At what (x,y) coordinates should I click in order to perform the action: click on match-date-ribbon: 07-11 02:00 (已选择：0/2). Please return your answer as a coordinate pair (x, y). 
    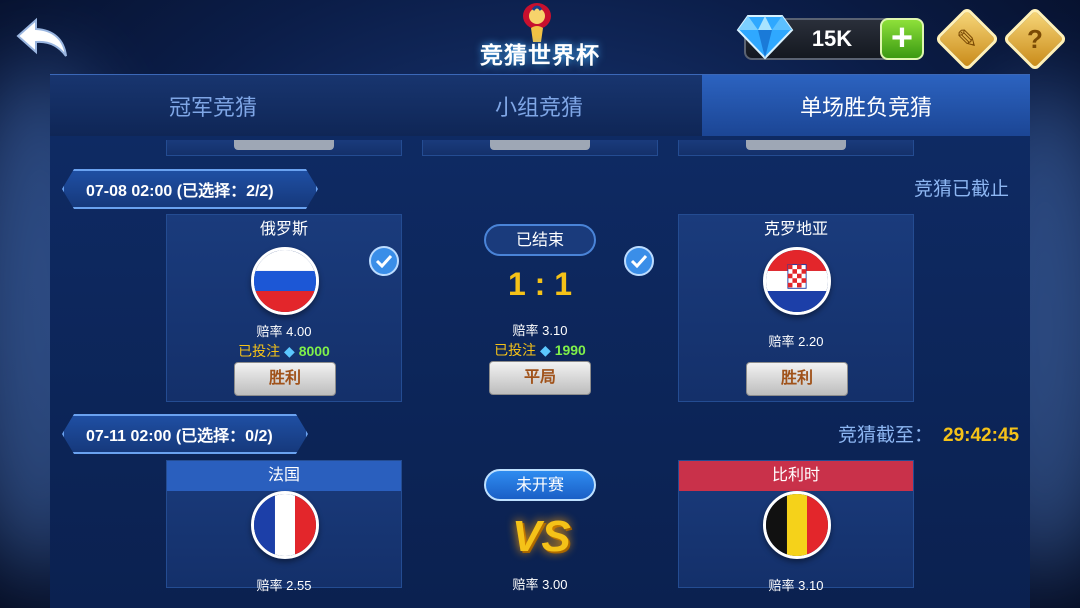
    Looking at the image, I should click on (185, 434).